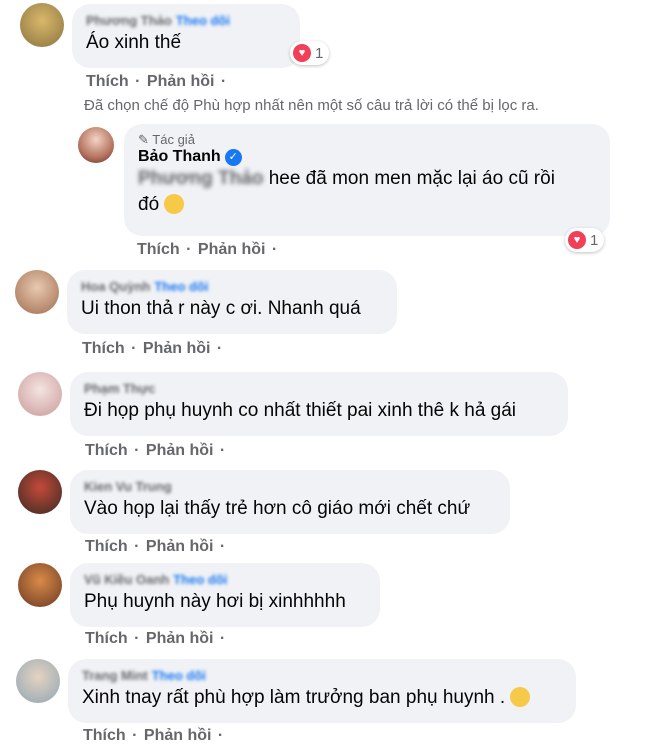 This screenshot has height=751, width=660. Describe the element at coordinates (186, 36) in the screenshot. I see `comment-bubble: Phương Thảo Theo dõi Áo xinh thế` at that location.